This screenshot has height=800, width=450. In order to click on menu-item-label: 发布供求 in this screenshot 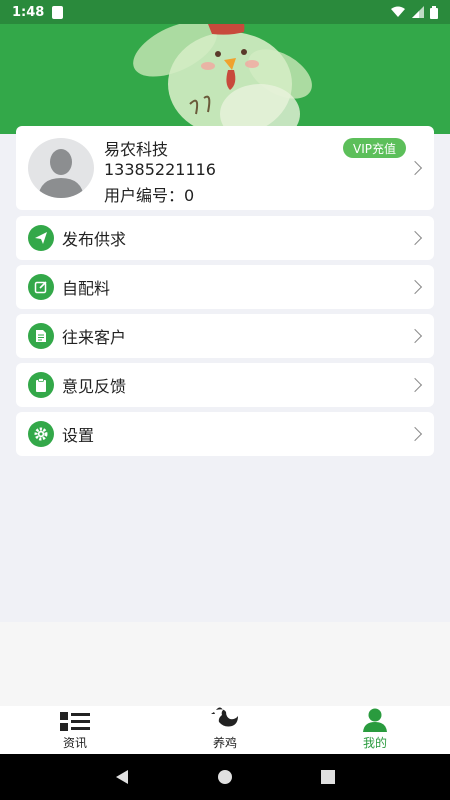, I will do `click(94, 239)`.